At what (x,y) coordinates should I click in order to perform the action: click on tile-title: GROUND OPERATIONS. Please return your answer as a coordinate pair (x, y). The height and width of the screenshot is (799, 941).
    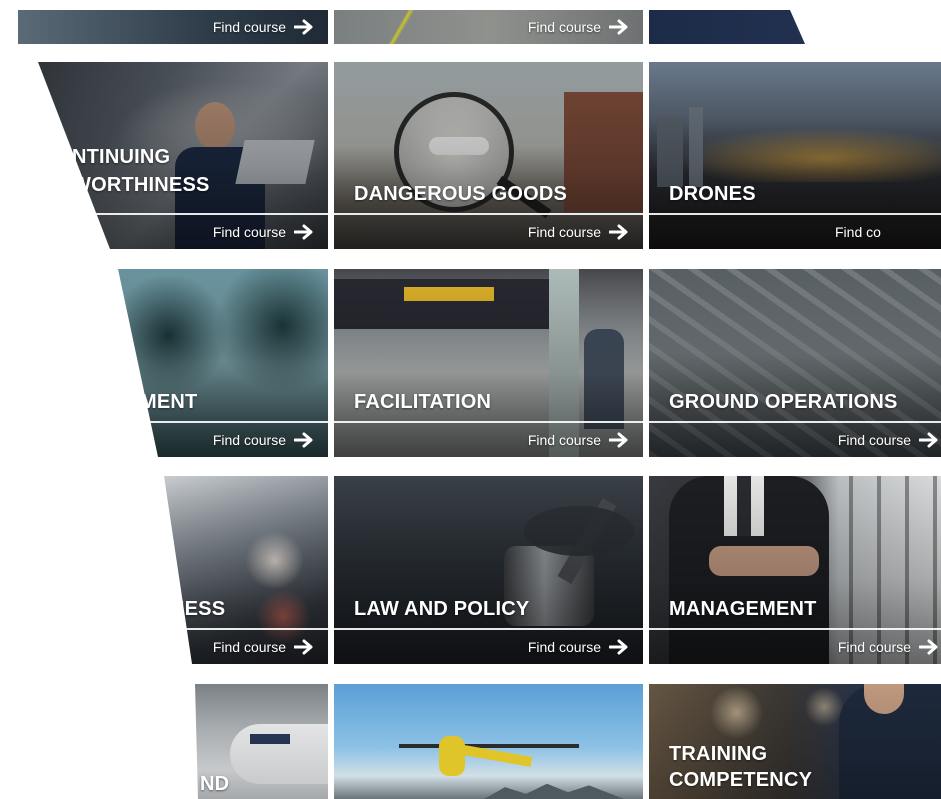
    Looking at the image, I should click on (783, 402).